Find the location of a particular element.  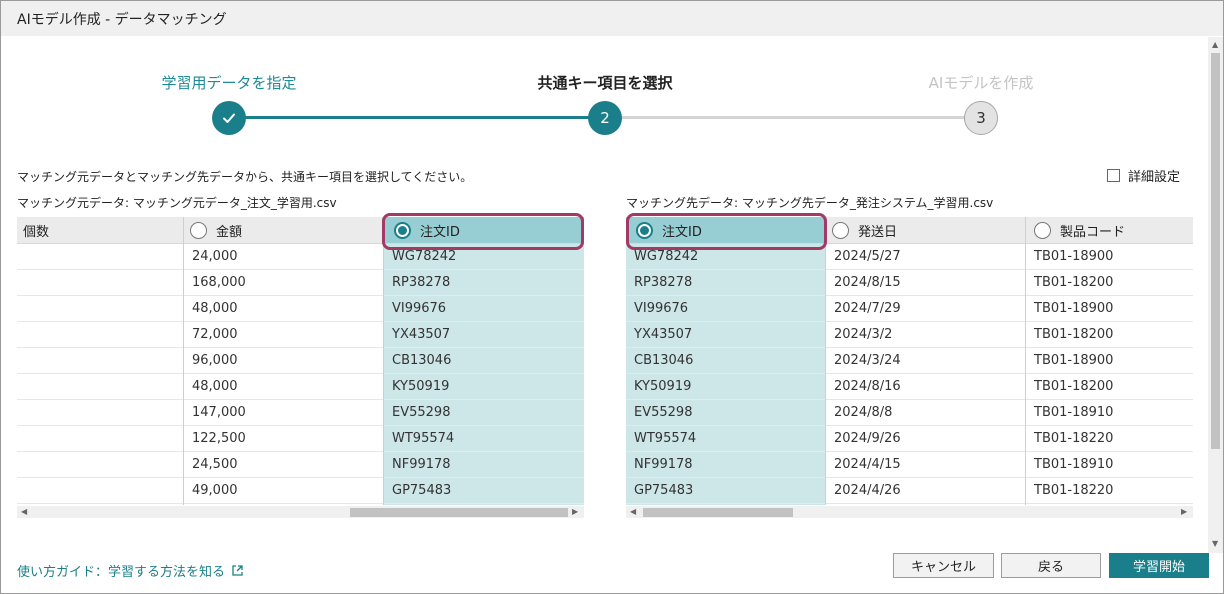

table-cell: 72,000 is located at coordinates (283, 335).